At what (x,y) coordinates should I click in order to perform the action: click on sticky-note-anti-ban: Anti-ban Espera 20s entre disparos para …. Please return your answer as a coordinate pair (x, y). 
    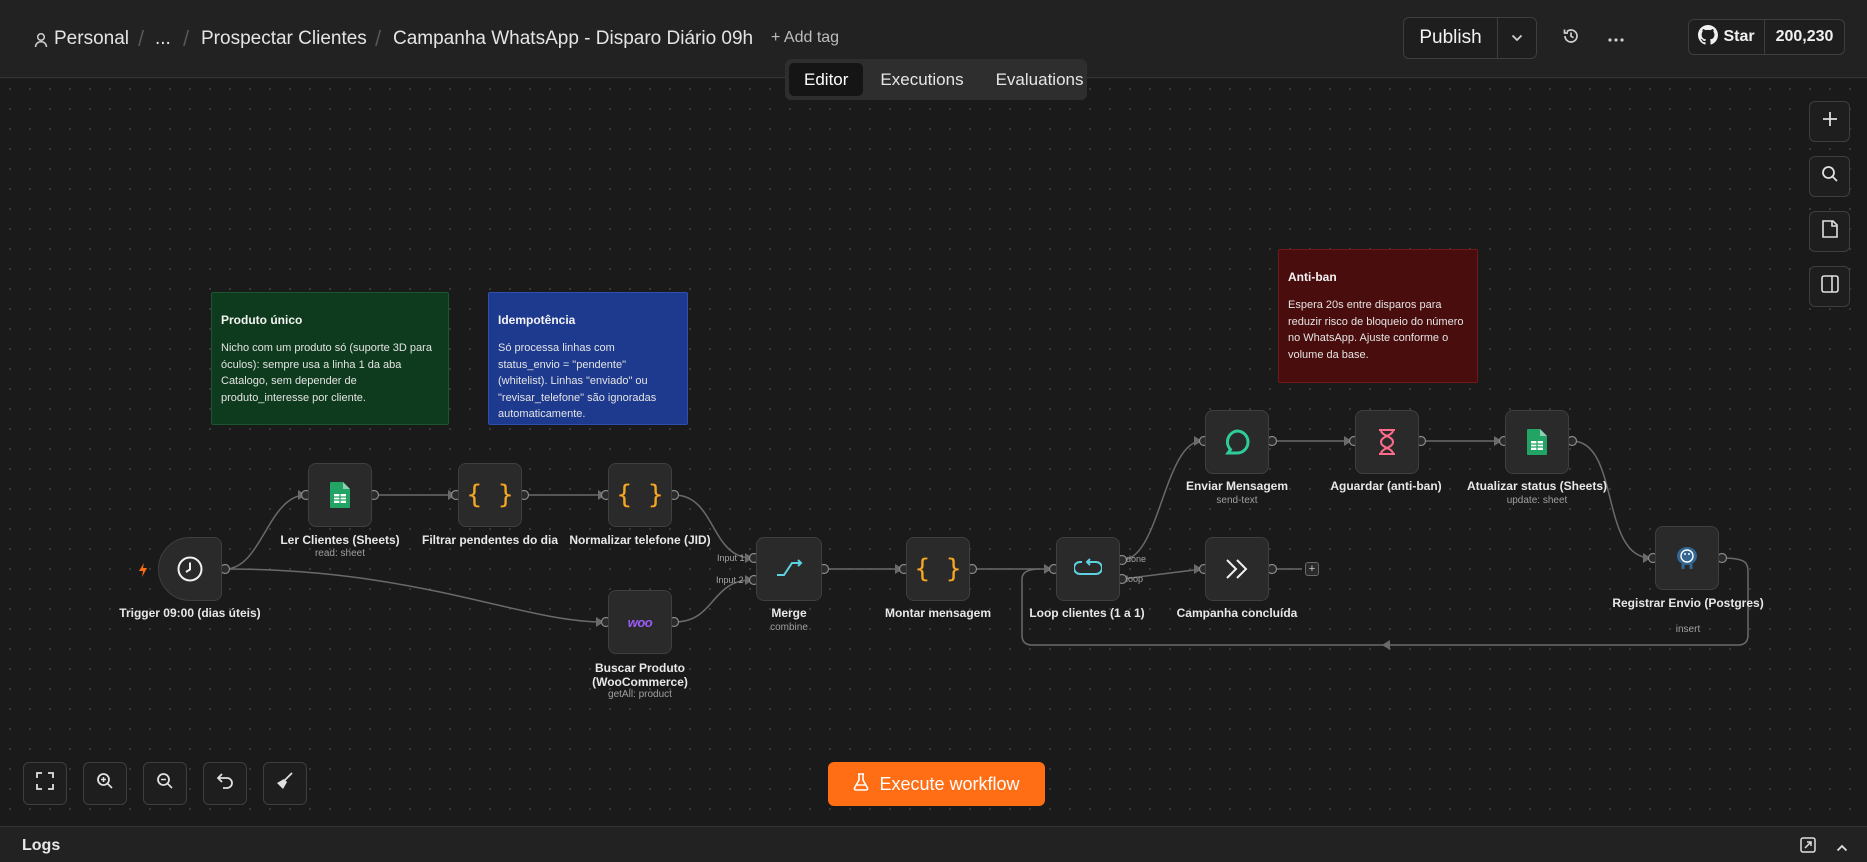
    Looking at the image, I should click on (1378, 316).